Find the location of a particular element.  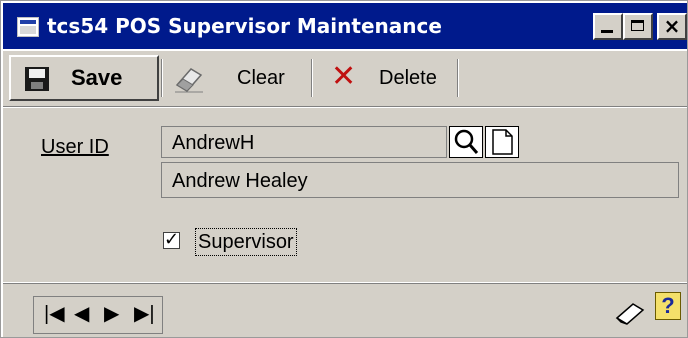

clear-button: Clear is located at coordinates (261, 78).